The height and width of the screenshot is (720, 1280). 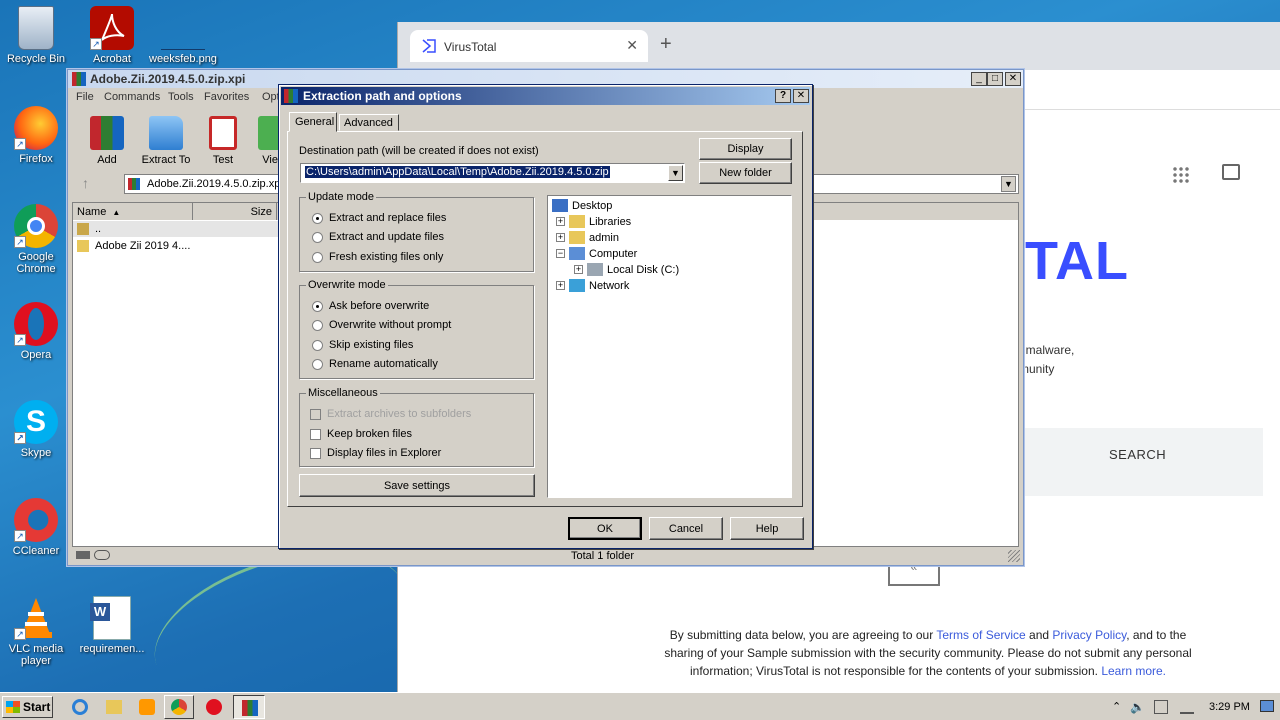 I want to click on menu-tools: Tools, so click(x=181, y=97).